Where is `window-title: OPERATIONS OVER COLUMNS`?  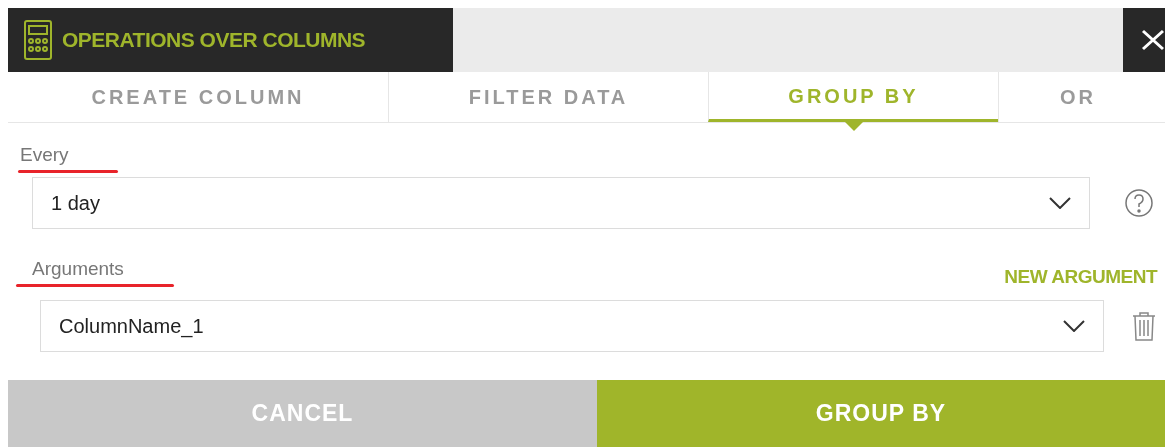
window-title: OPERATIONS OVER COLUMNS is located at coordinates (214, 40).